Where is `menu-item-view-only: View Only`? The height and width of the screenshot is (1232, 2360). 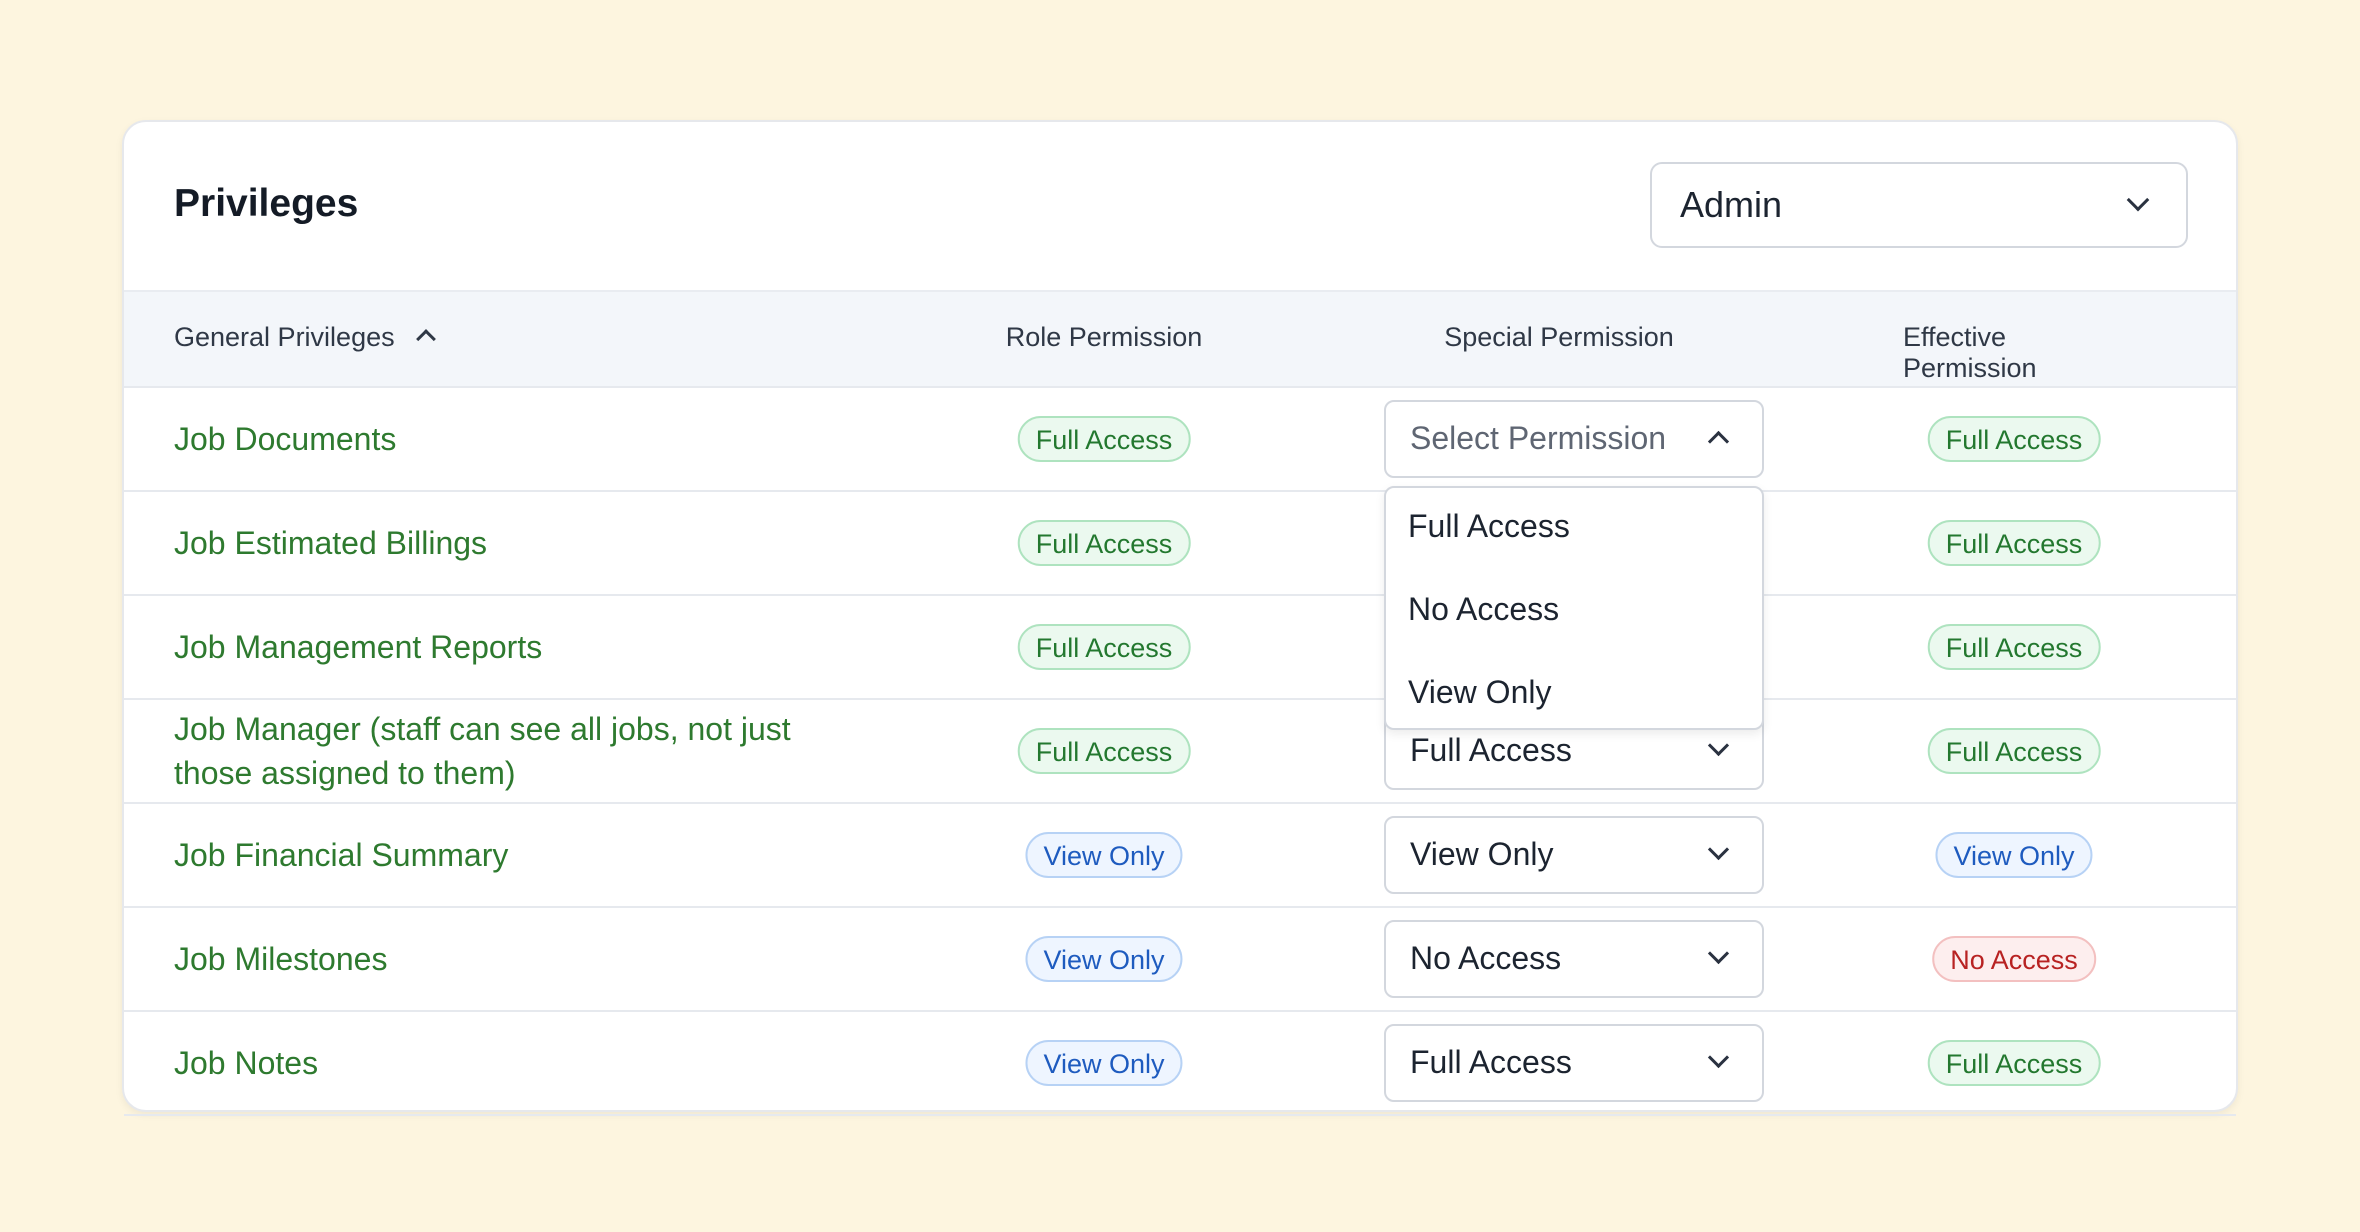
menu-item-view-only: View Only is located at coordinates (1479, 692).